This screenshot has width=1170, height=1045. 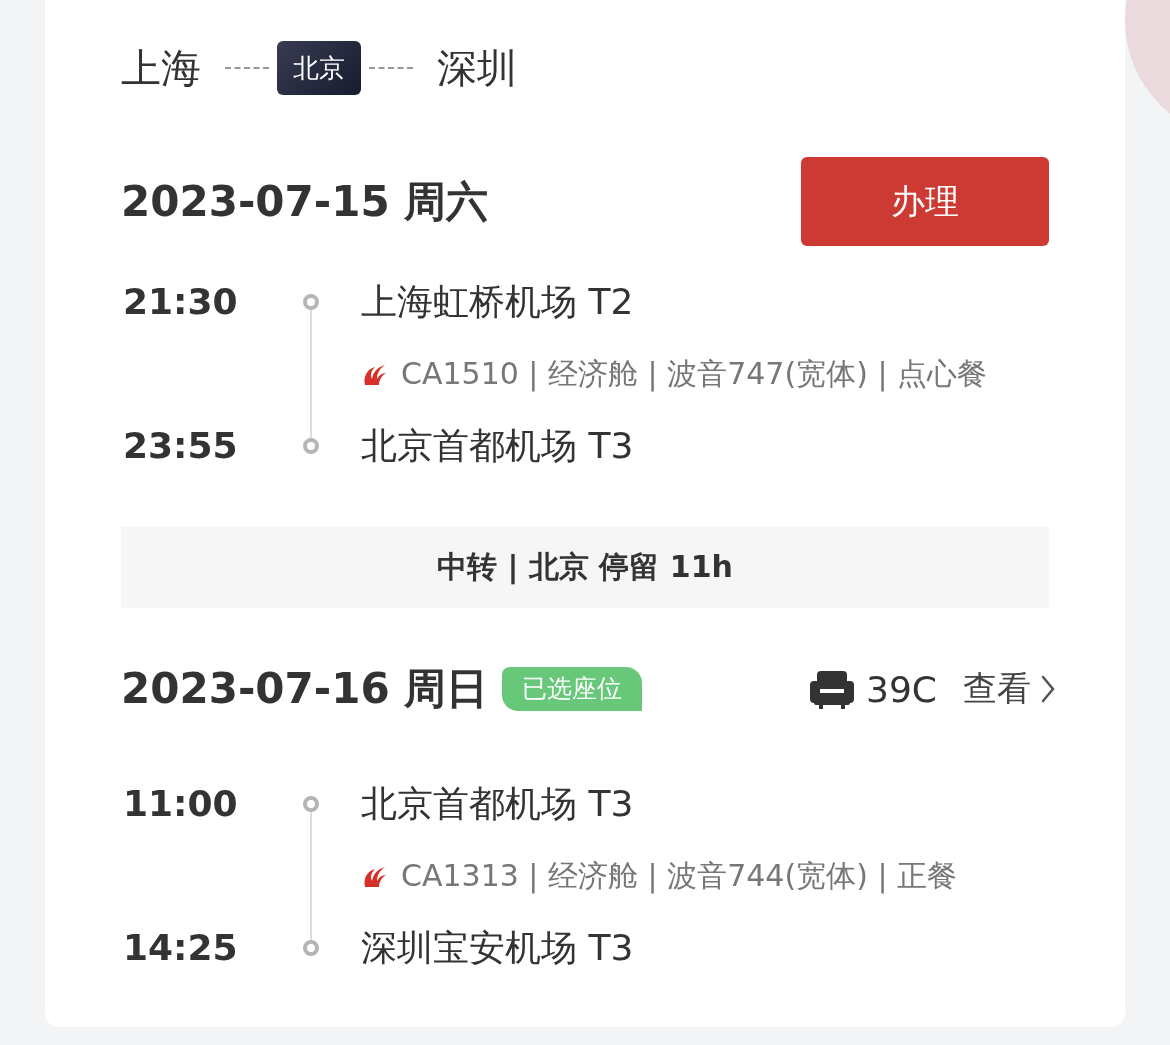 What do you see at coordinates (180, 804) in the screenshot?
I see `departure-time: 11:00` at bounding box center [180, 804].